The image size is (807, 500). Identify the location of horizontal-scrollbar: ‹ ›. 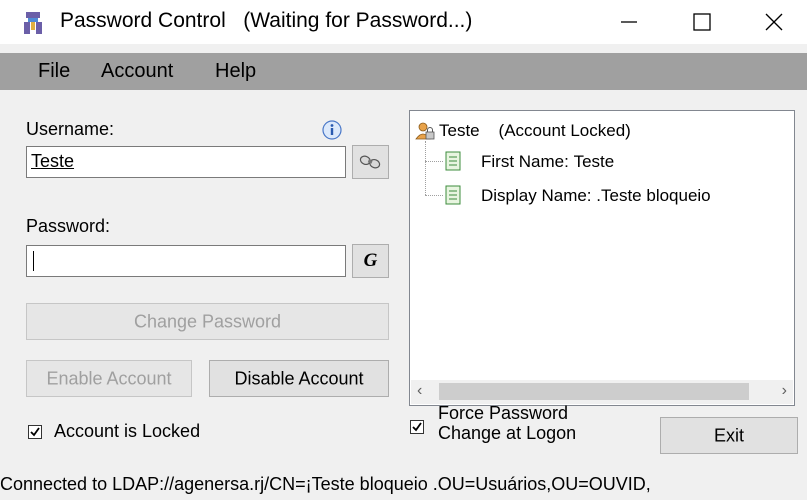
(602, 392).